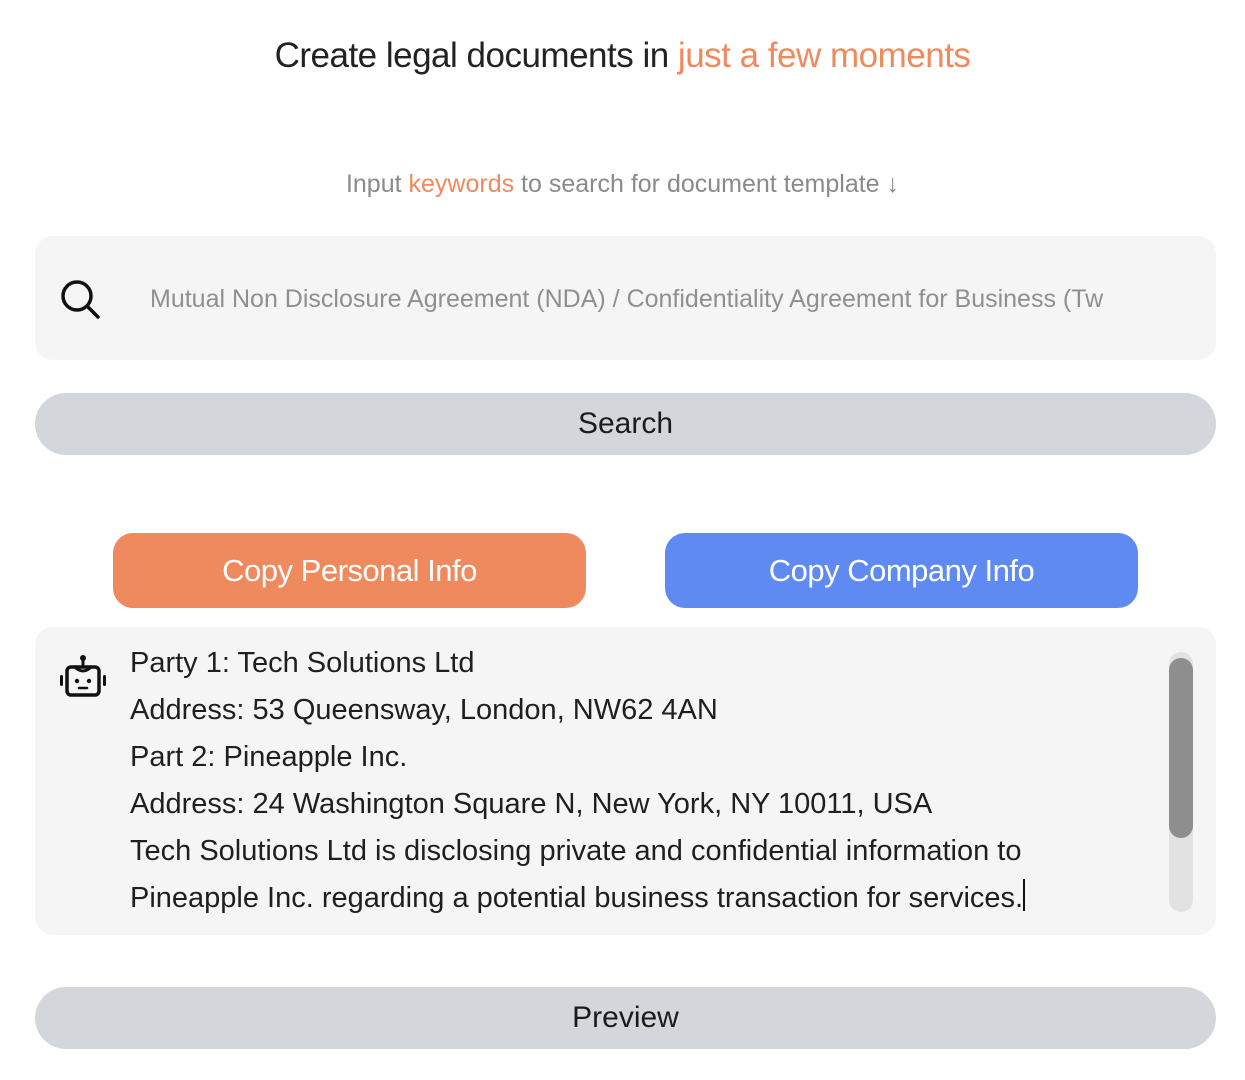  I want to click on search-button: Search, so click(625, 424).